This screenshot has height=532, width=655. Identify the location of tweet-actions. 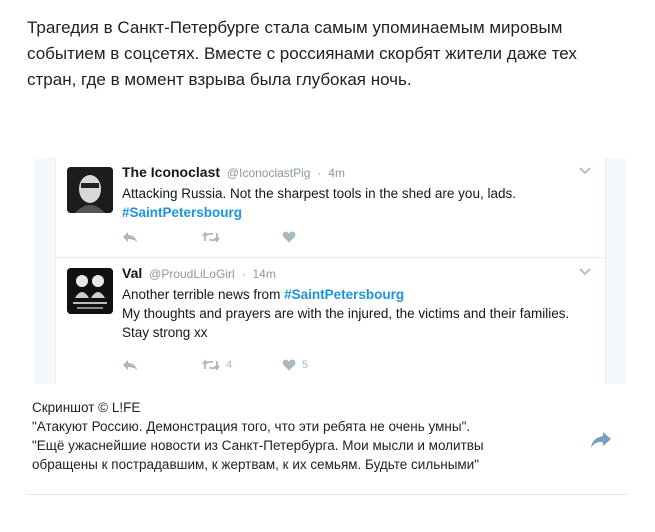
(242, 237).